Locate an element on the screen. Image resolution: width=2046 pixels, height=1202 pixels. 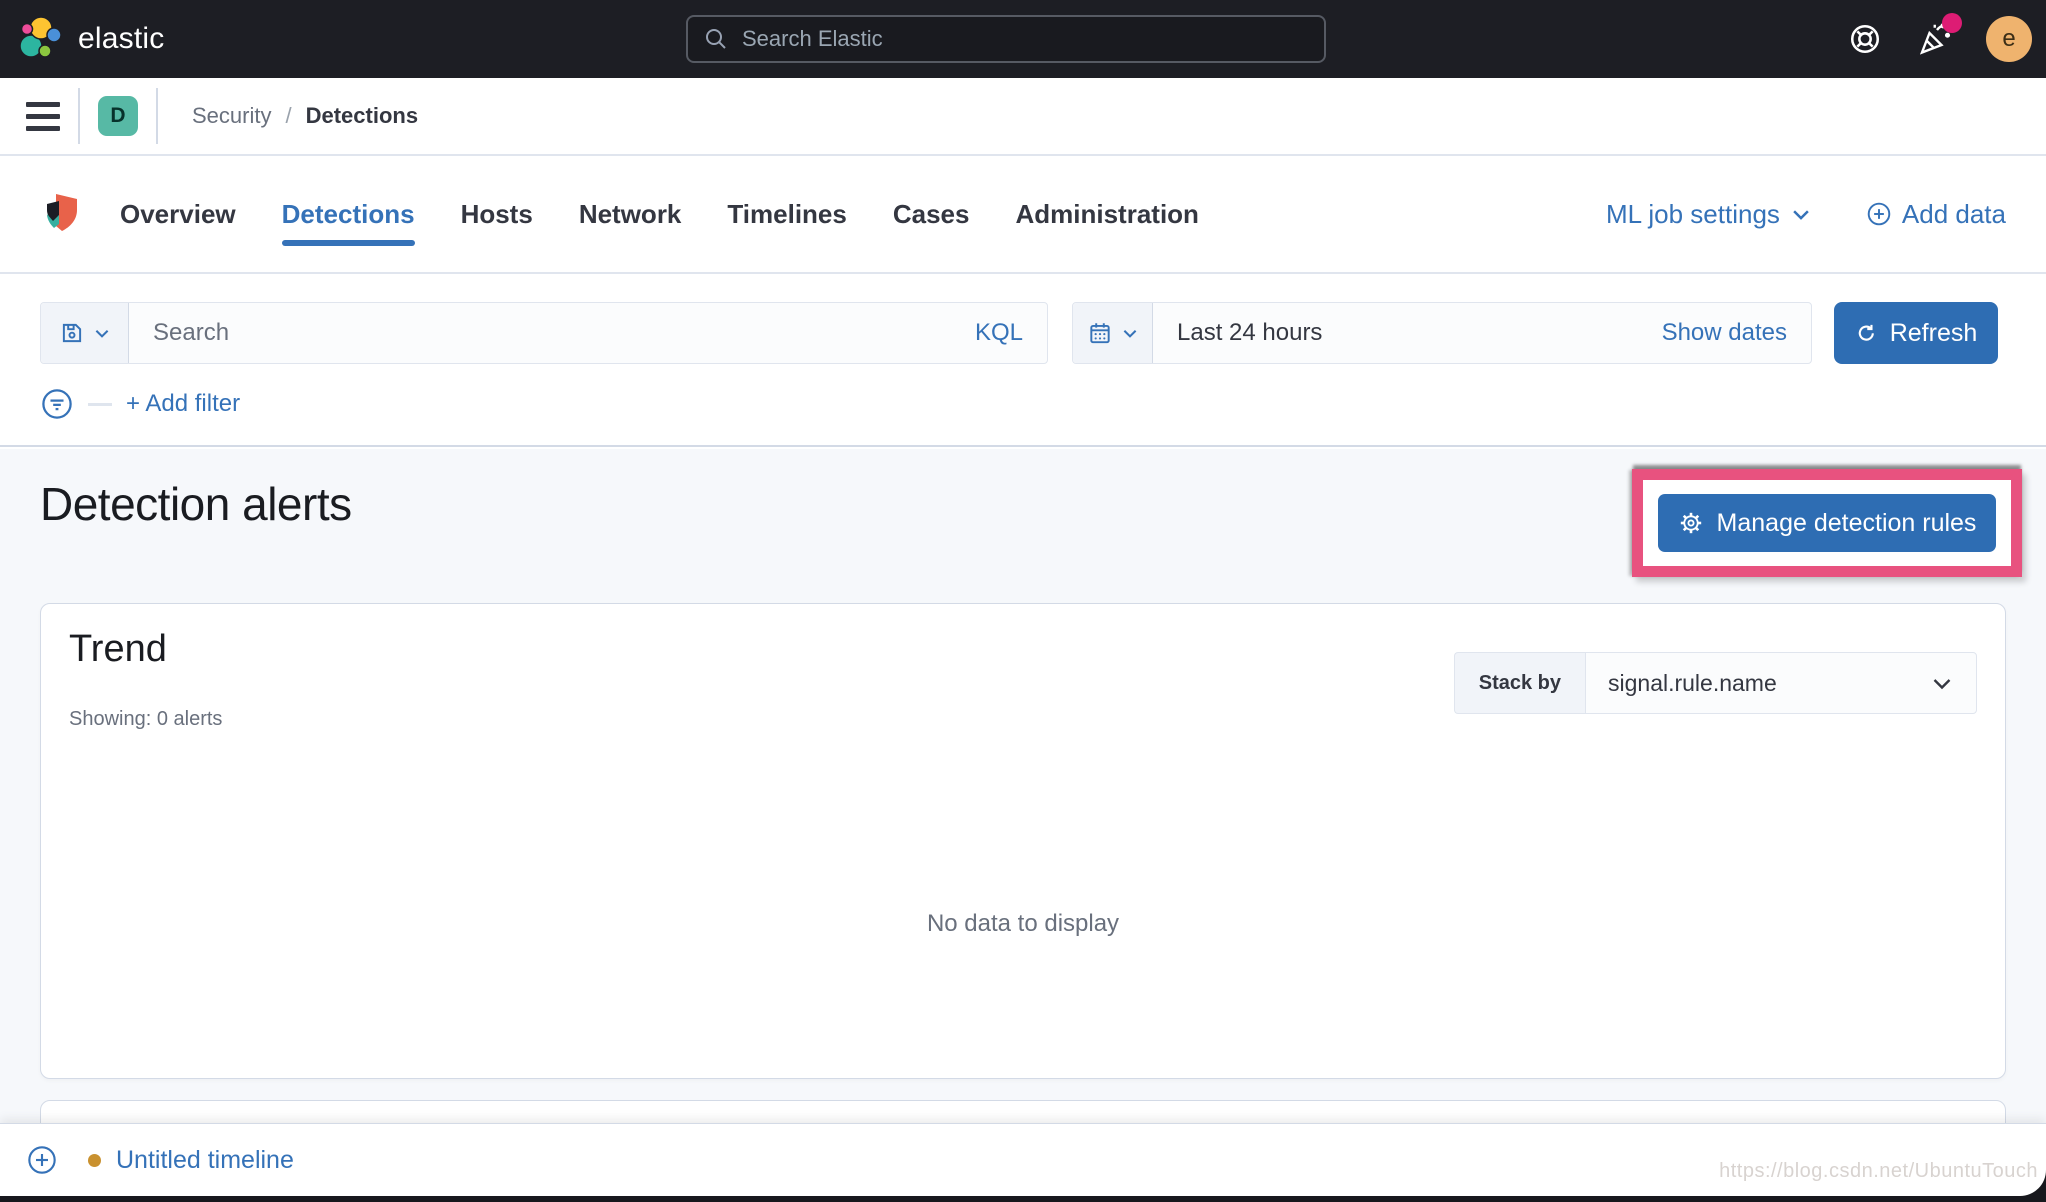
annotation-highlight-box: Manage detection rules is located at coordinates (1827, 523).